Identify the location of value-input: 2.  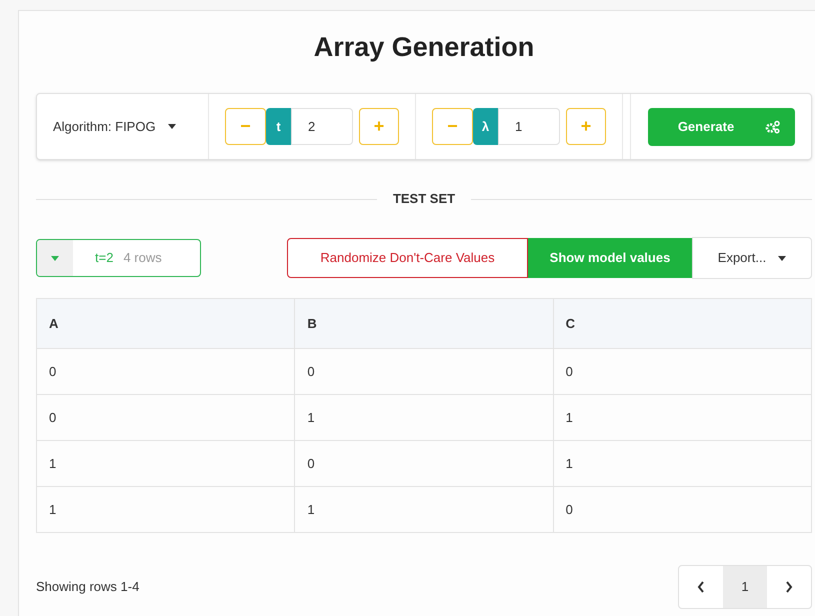
(322, 126).